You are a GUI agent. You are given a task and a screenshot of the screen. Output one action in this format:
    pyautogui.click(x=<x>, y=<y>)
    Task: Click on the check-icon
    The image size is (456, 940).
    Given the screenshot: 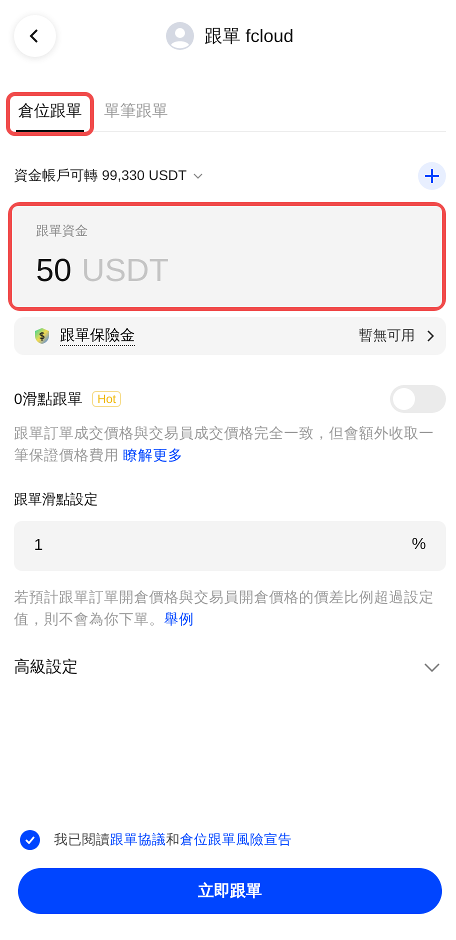 What is the action you would take?
    pyautogui.click(x=30, y=840)
    